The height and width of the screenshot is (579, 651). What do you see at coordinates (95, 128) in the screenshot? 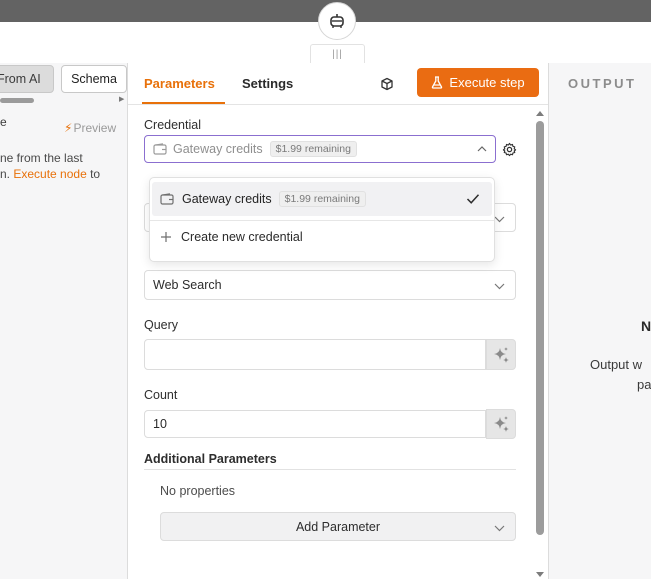
I see `preview-label: Preview` at bounding box center [95, 128].